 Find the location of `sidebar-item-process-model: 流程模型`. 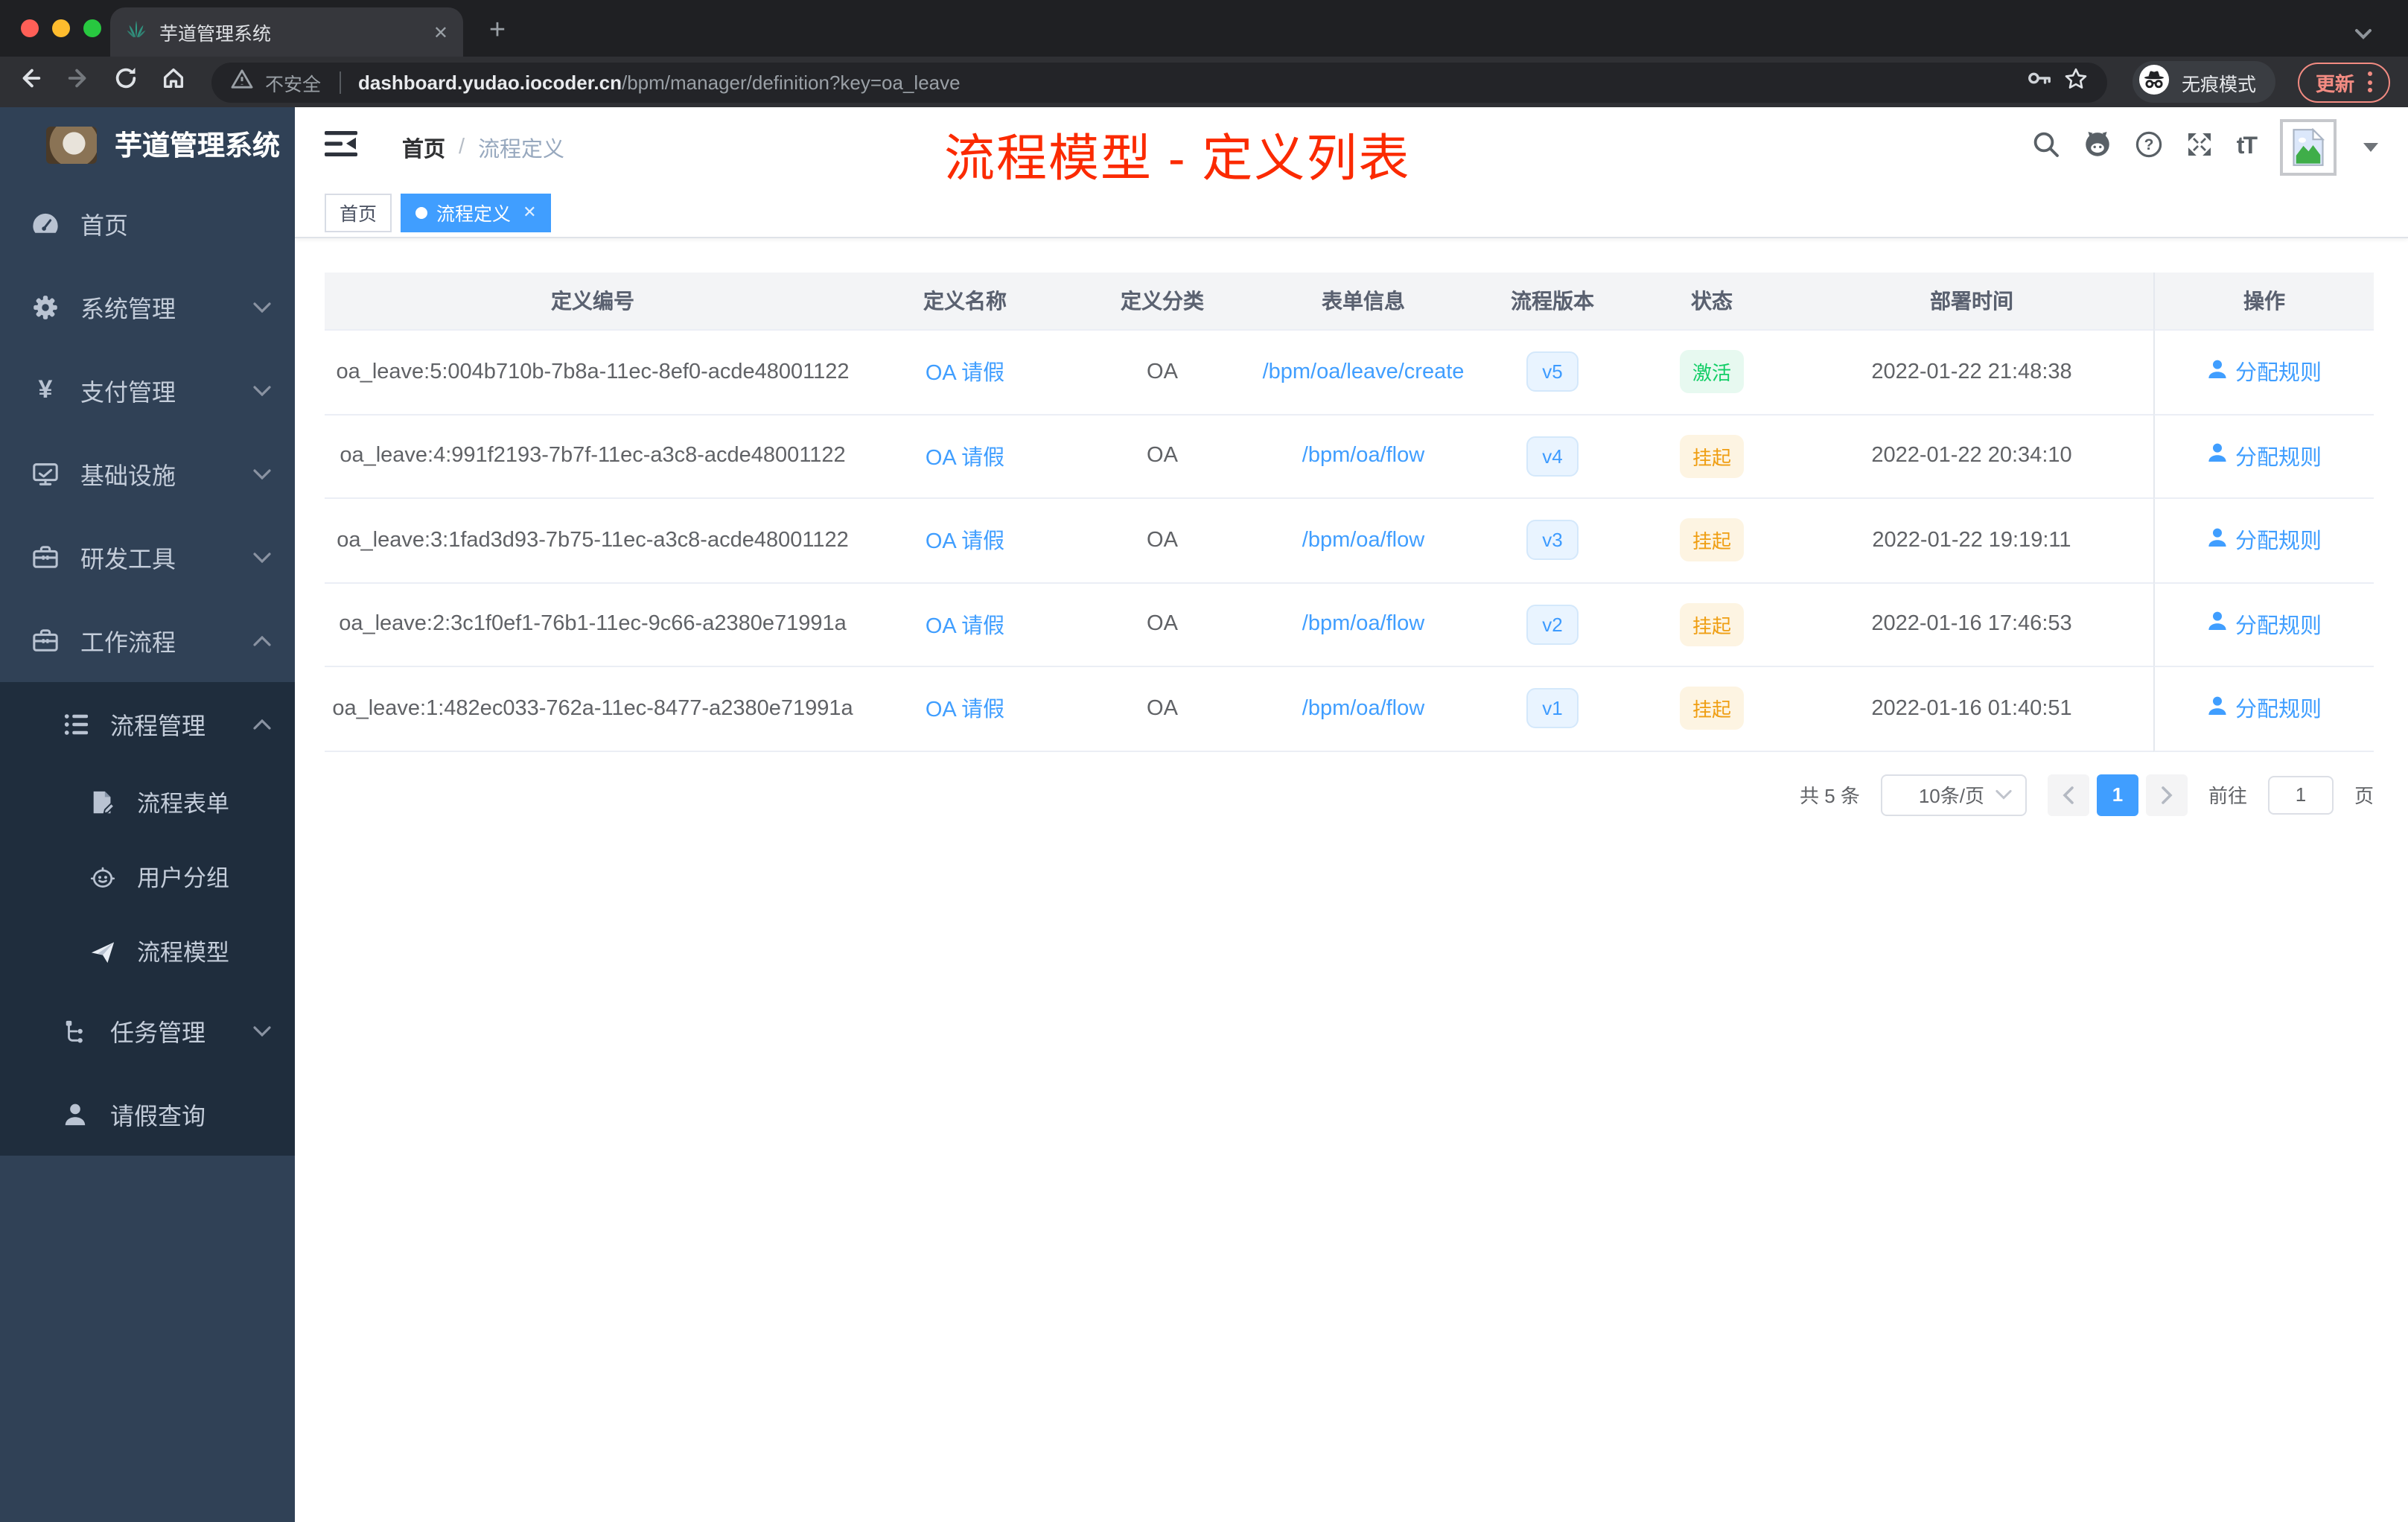

sidebar-item-process-model: 流程模型 is located at coordinates (147, 951).